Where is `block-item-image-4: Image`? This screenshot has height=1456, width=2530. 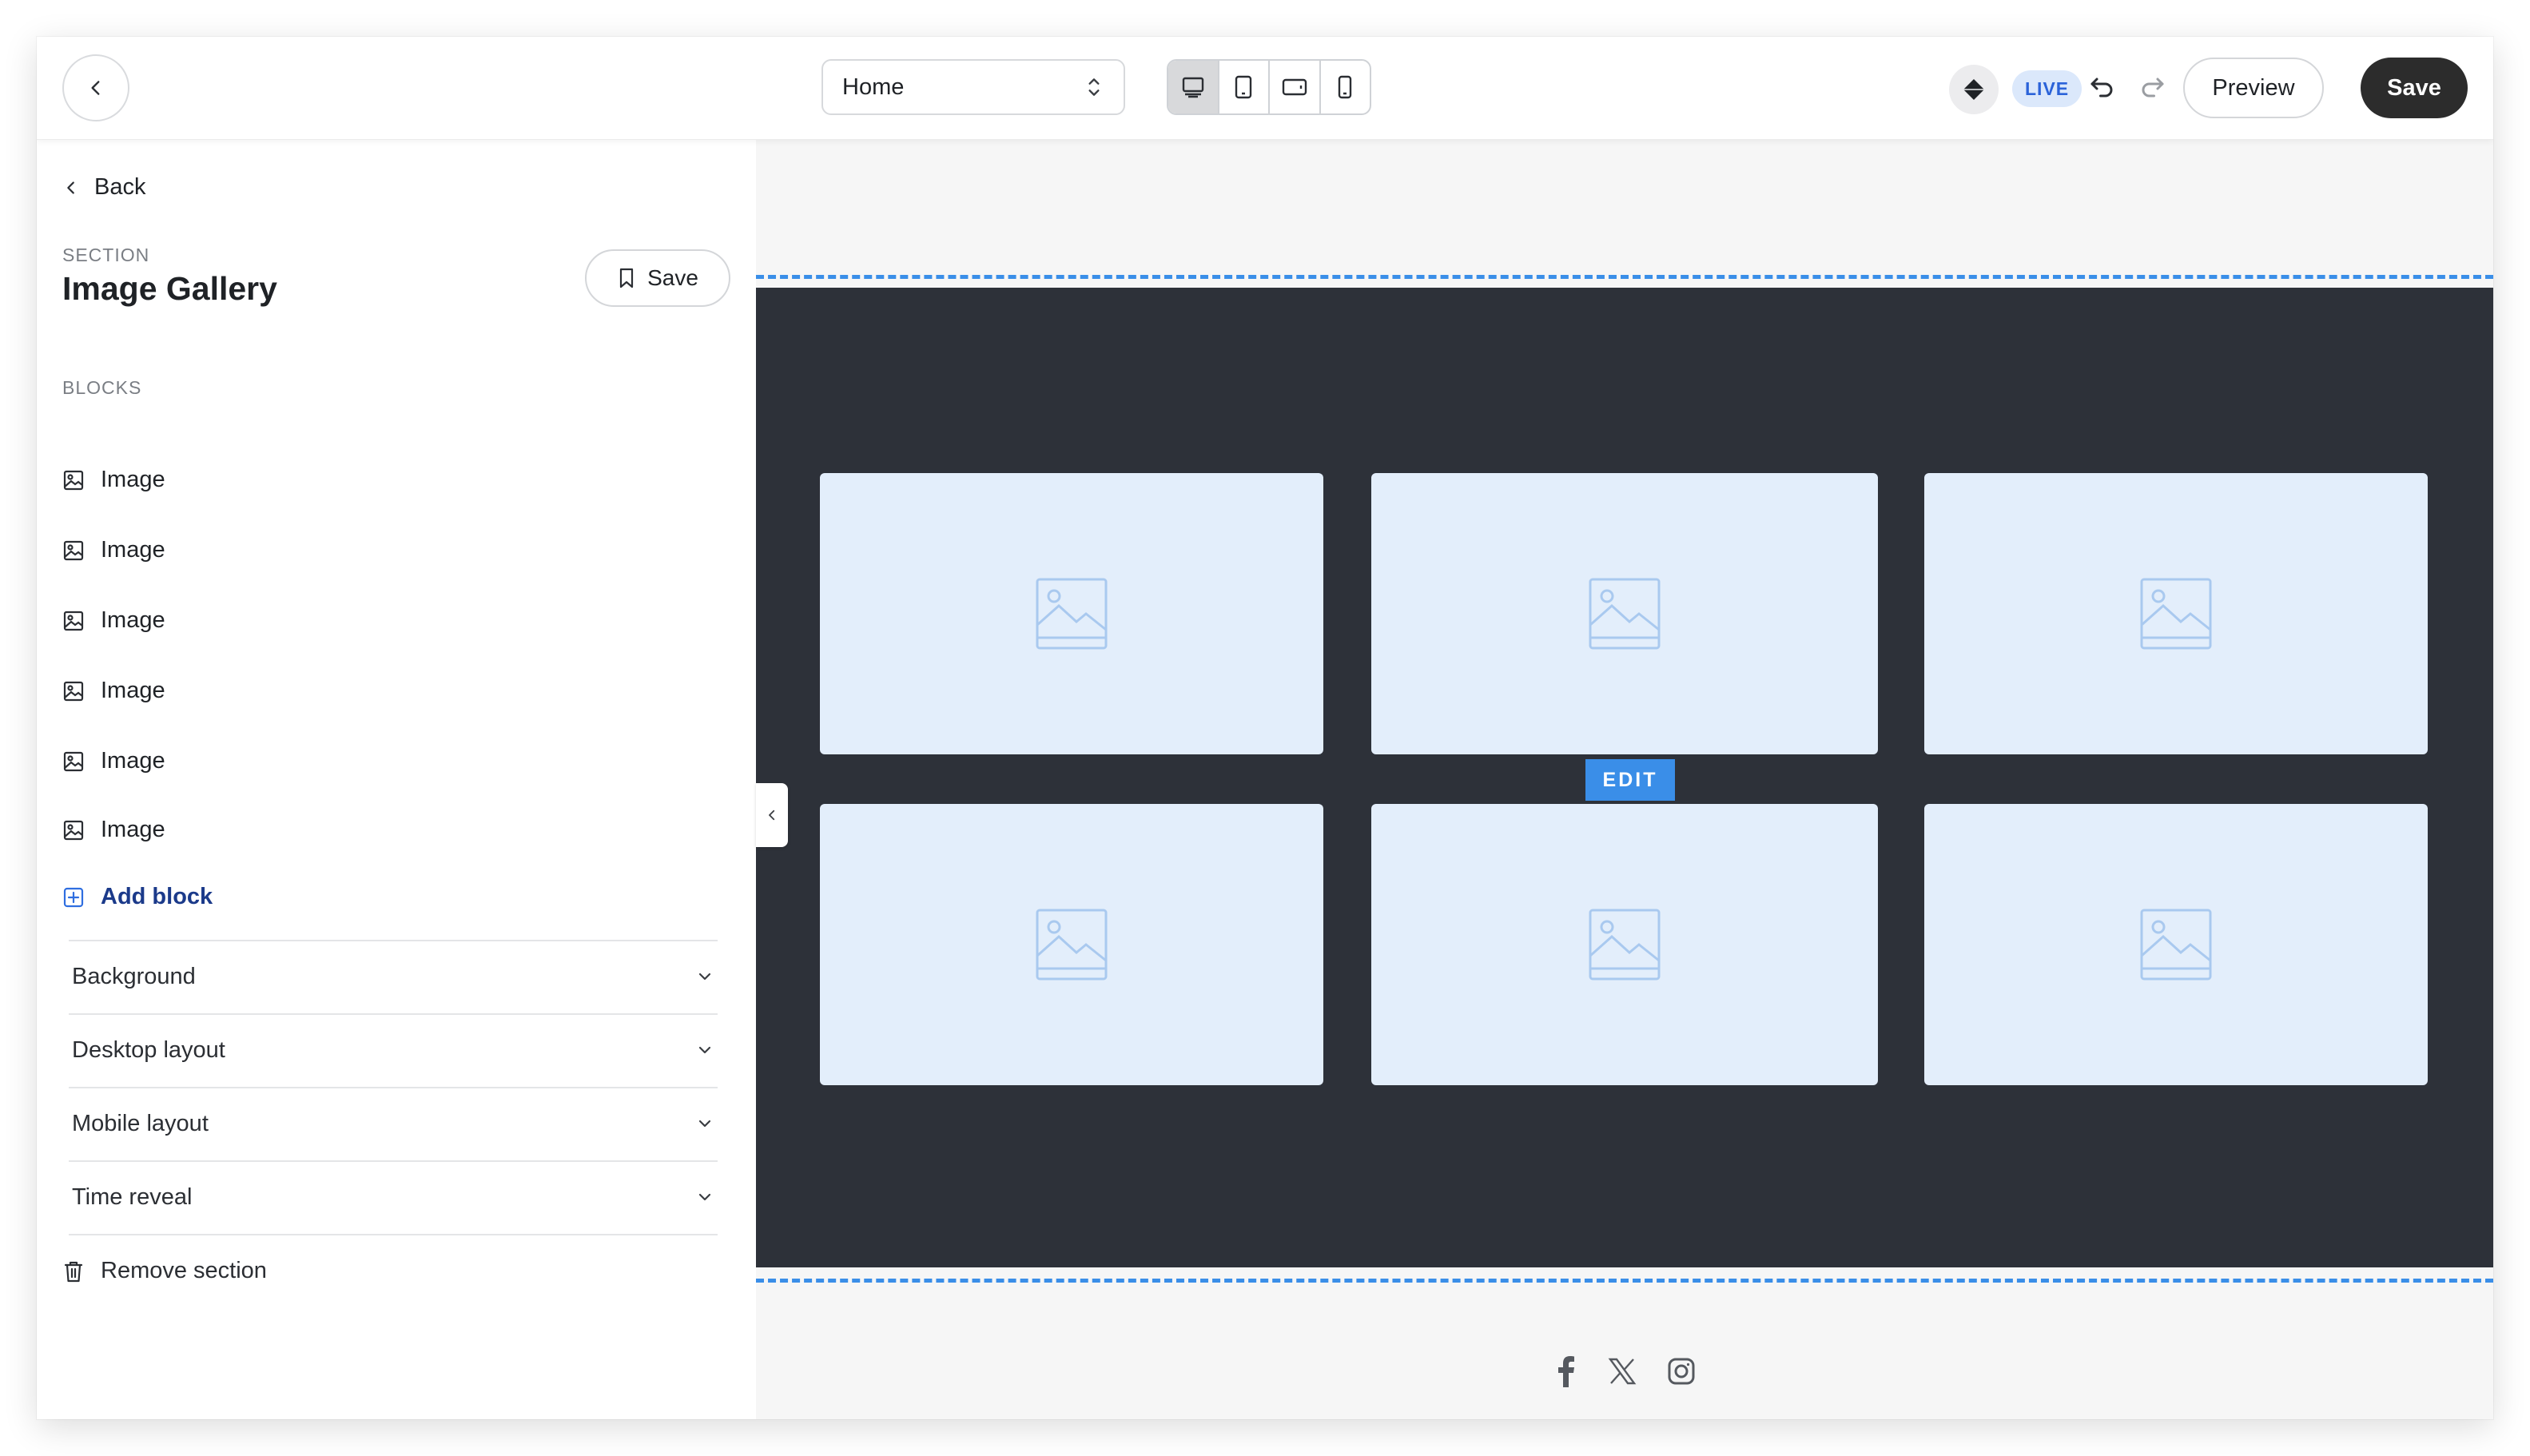
block-item-image-4: Image is located at coordinates (114, 691).